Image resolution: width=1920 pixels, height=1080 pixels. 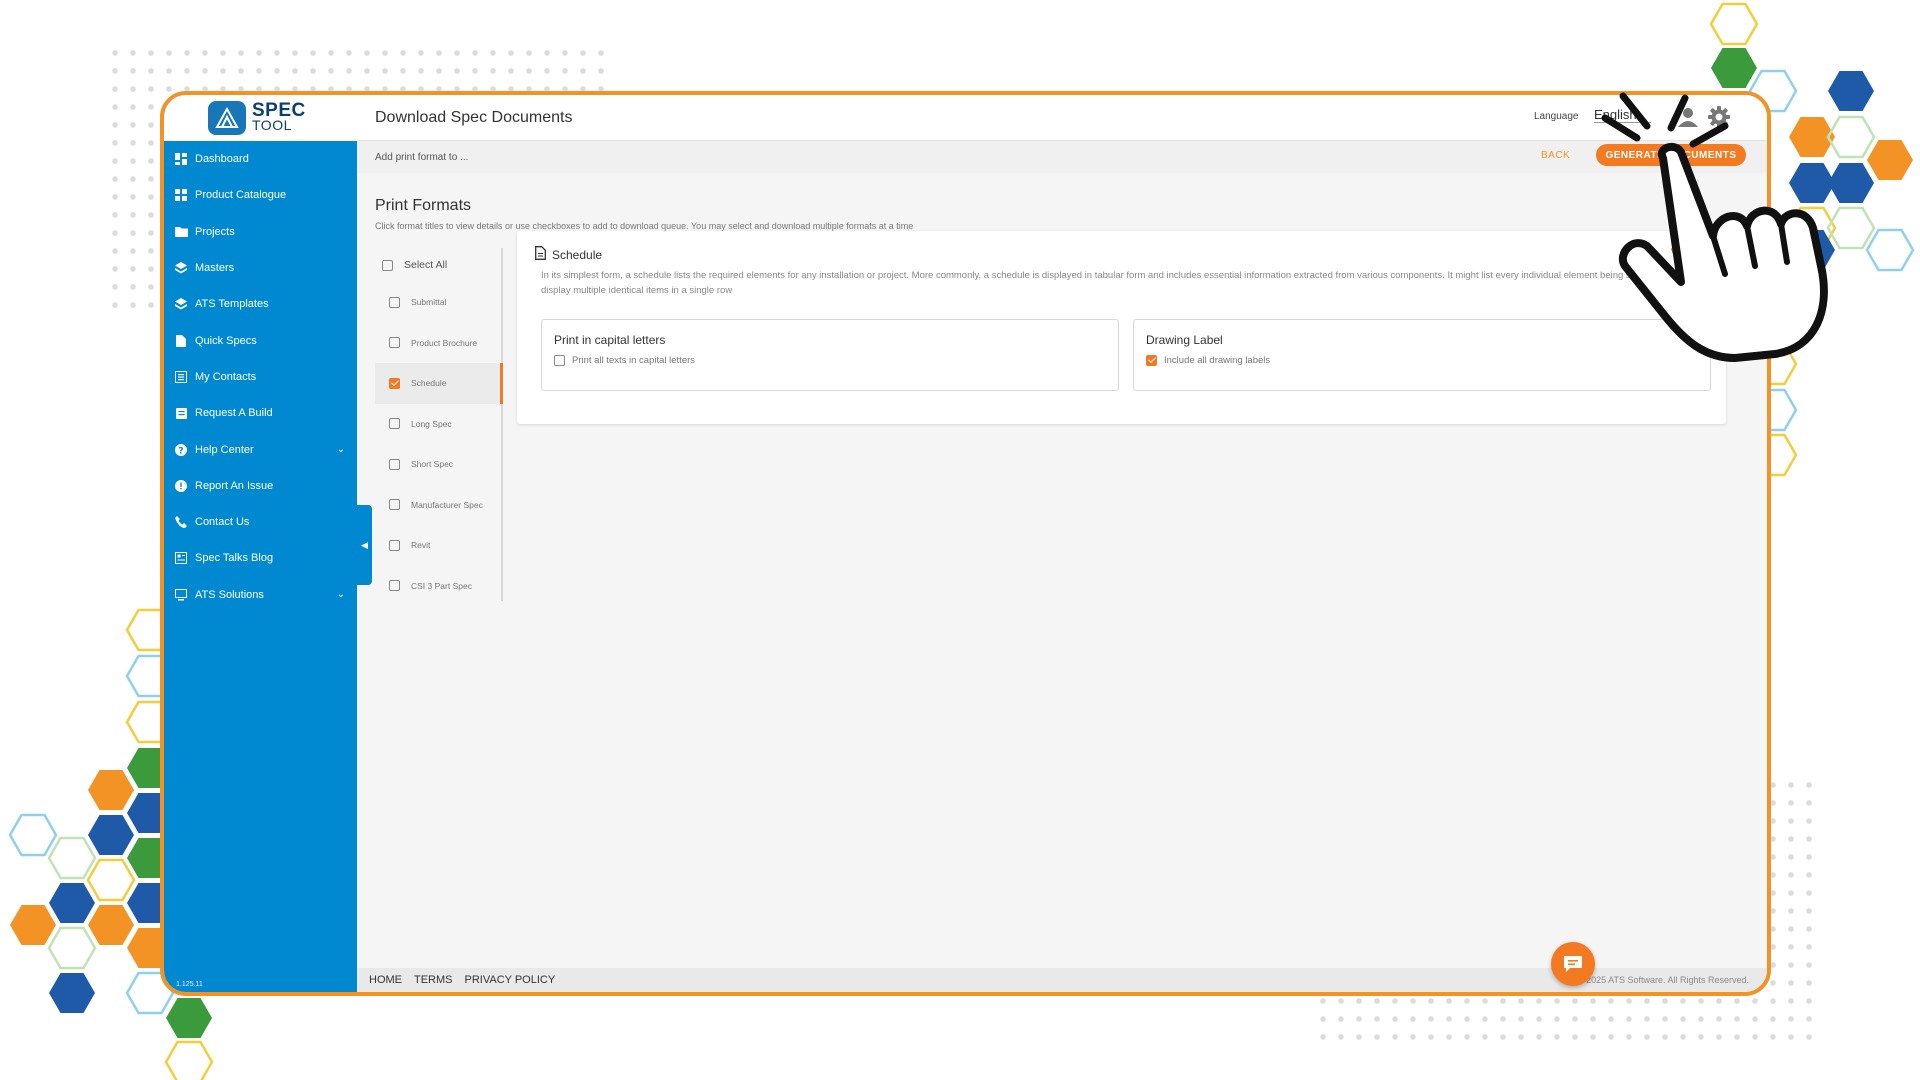 I want to click on format-item-revit: Revit, so click(x=438, y=545).